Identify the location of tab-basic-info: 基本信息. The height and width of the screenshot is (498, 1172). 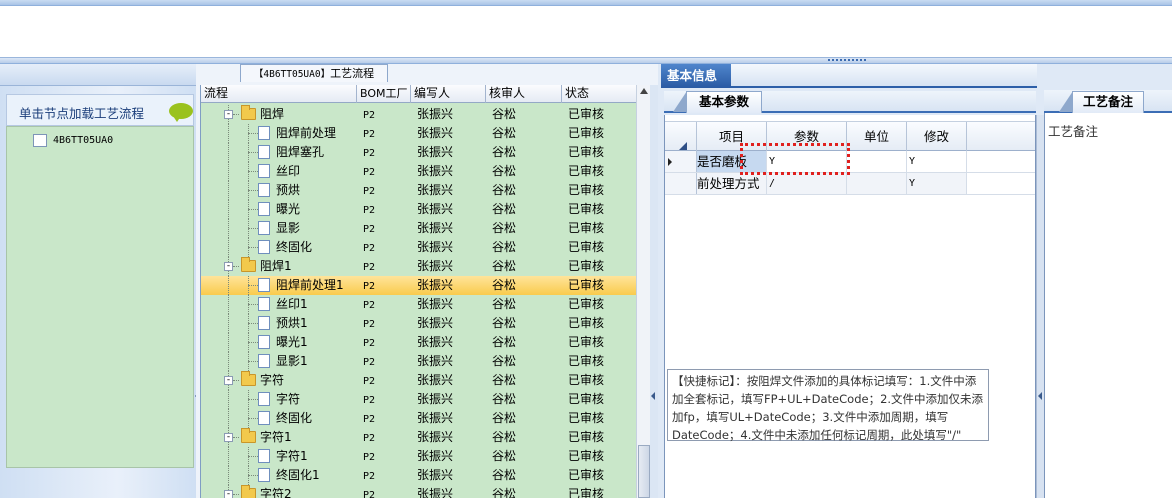
(696, 76).